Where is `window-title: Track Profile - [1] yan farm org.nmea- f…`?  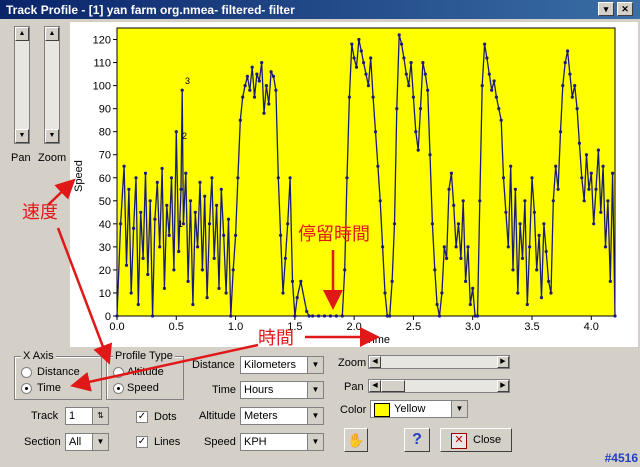
window-title: Track Profile - [1] yan farm org.nmea- f… is located at coordinates (150, 10).